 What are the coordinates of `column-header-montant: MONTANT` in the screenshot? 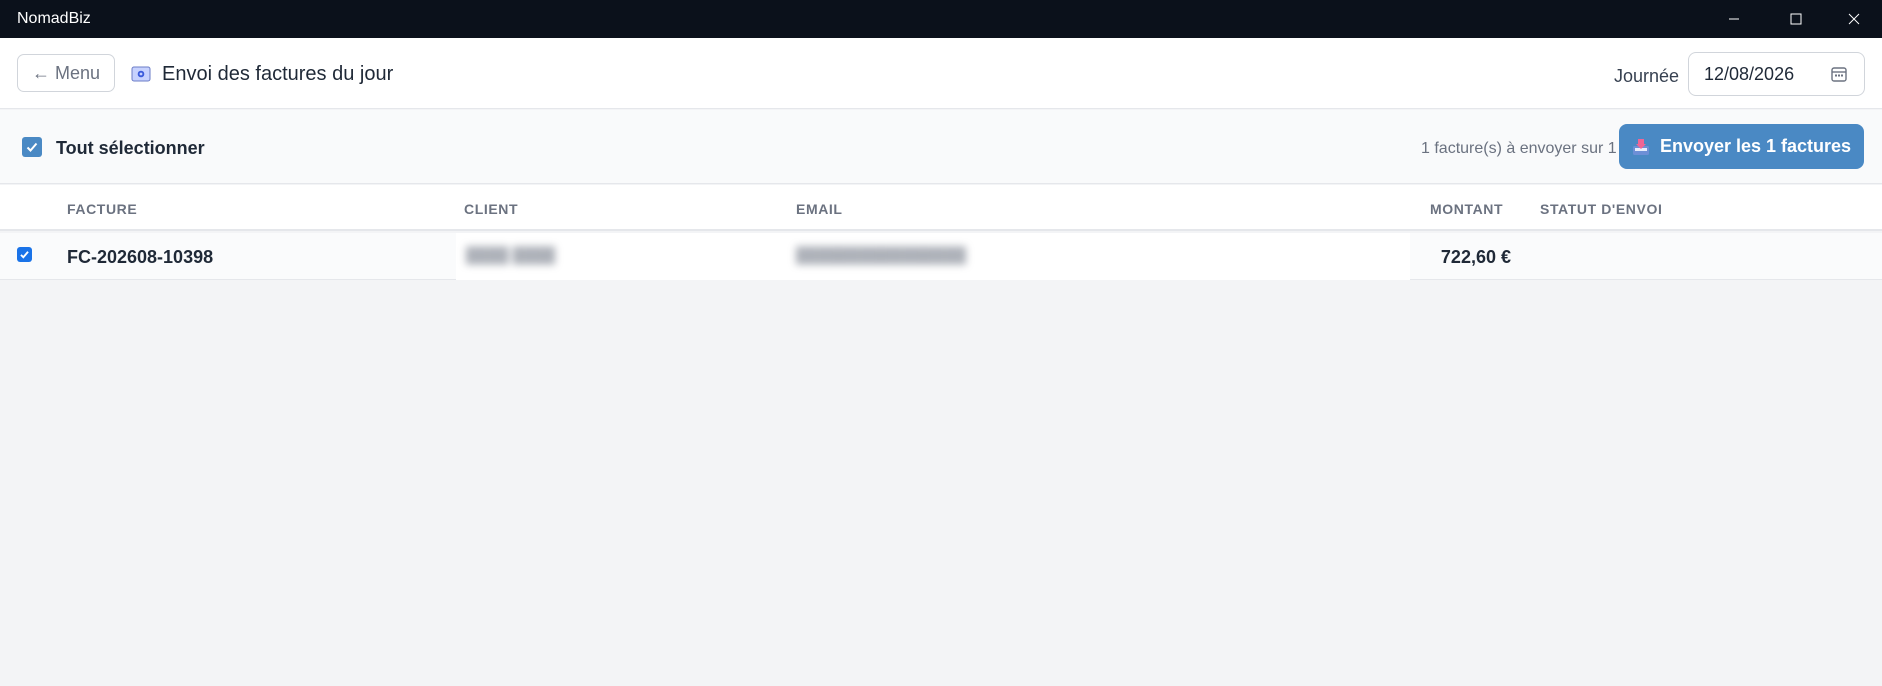 It's located at (1467, 209).